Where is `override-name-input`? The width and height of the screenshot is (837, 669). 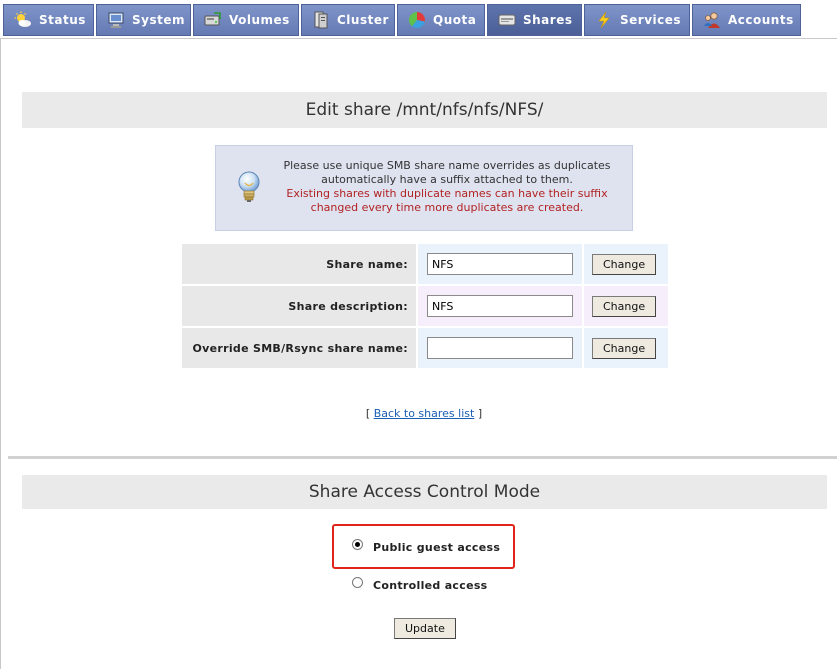 override-name-input is located at coordinates (500, 348).